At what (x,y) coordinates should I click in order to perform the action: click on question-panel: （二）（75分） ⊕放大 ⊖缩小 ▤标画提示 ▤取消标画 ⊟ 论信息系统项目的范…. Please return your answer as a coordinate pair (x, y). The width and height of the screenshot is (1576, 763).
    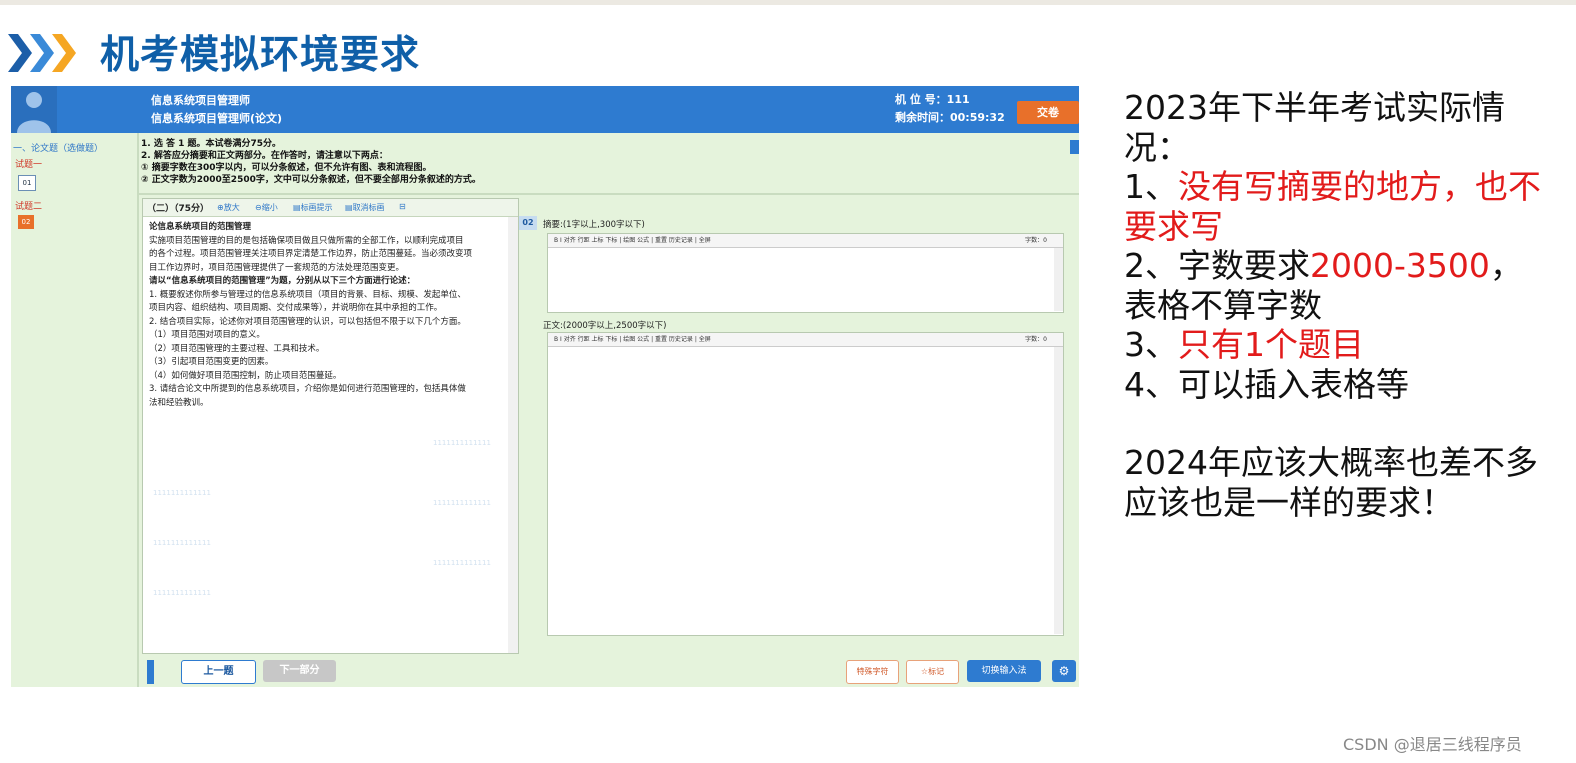
    Looking at the image, I should click on (330, 426).